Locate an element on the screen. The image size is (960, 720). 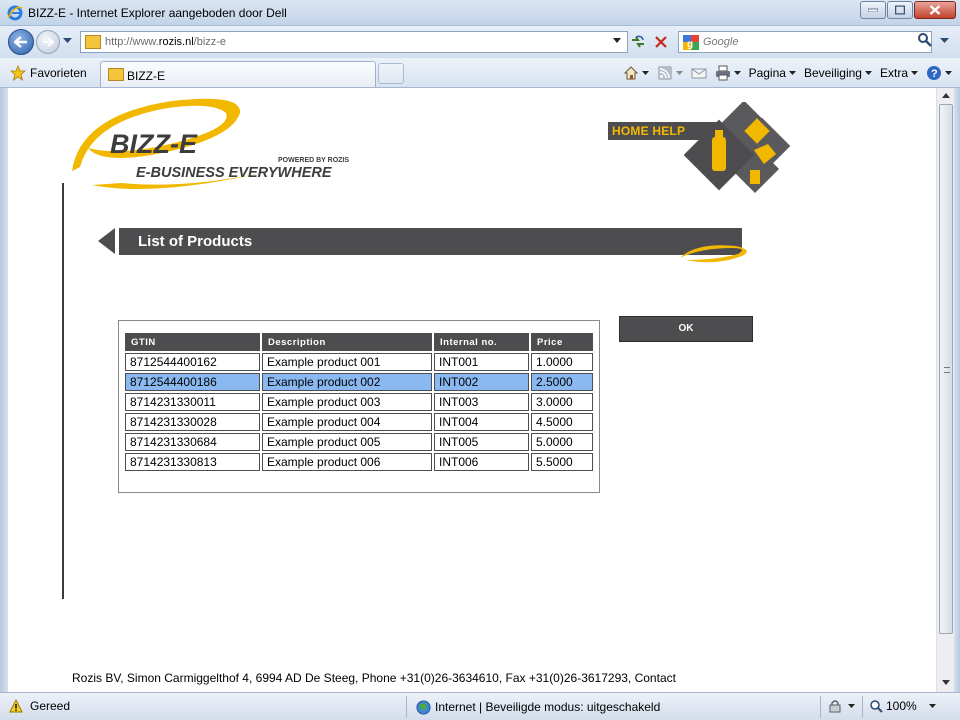
cell-price: 3.0000 is located at coordinates (562, 402).